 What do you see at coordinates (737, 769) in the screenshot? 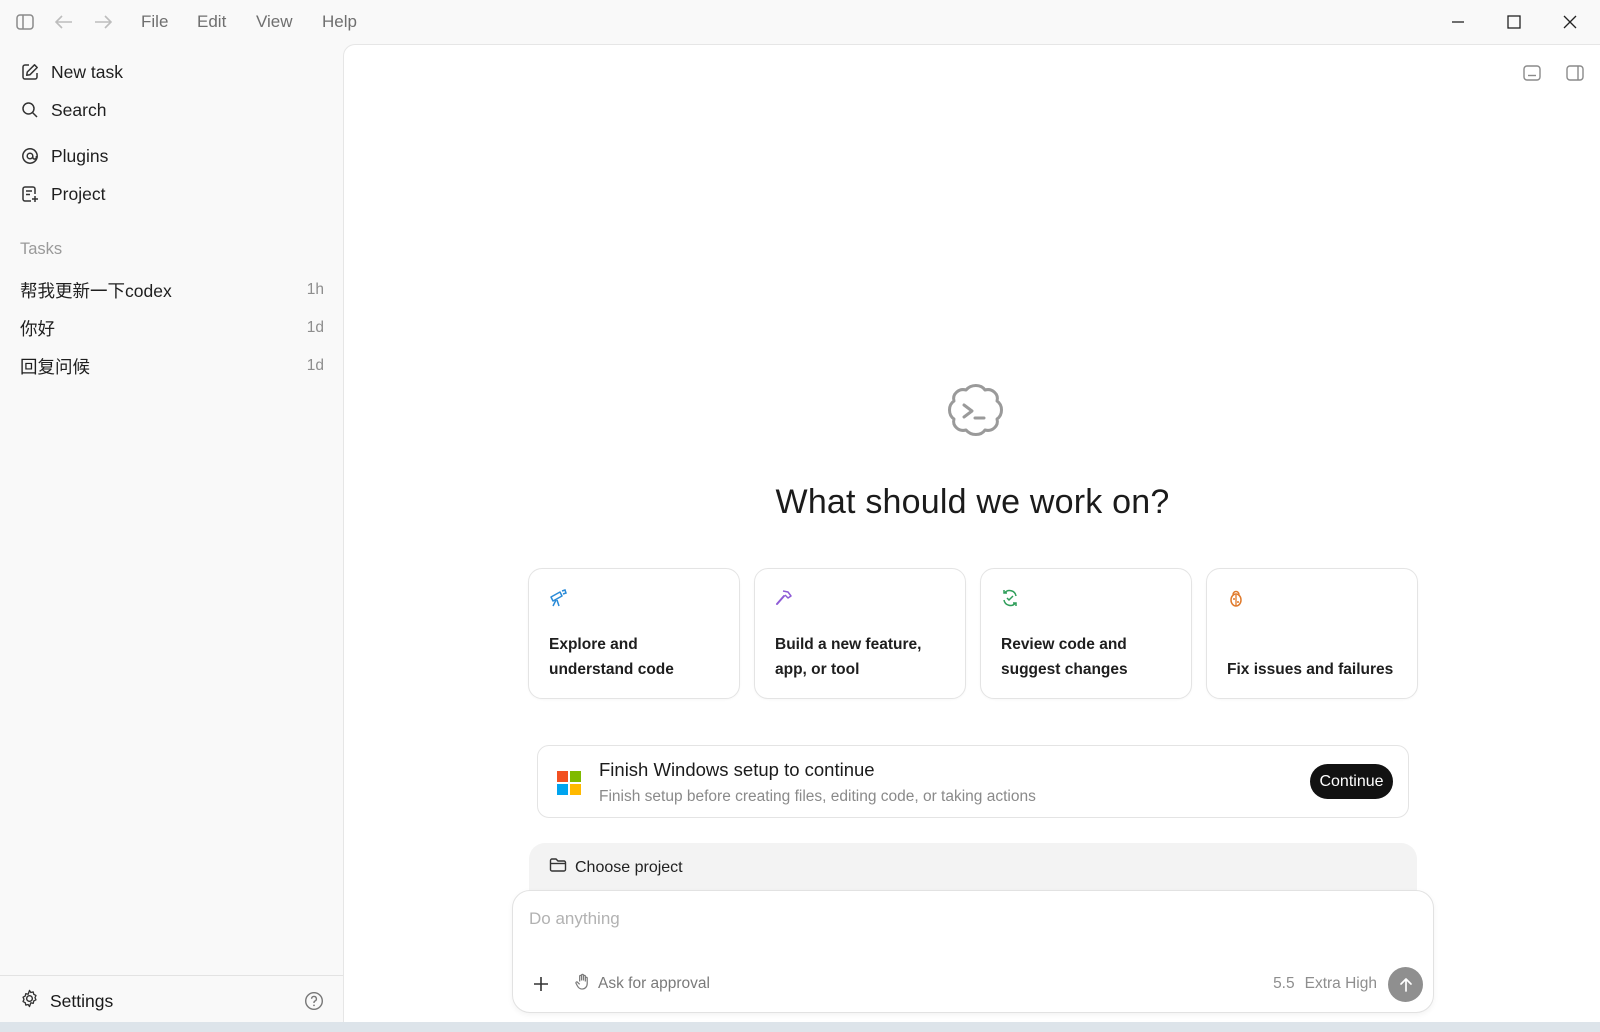
I see `setup-title: Finish Windows setup to continue` at bounding box center [737, 769].